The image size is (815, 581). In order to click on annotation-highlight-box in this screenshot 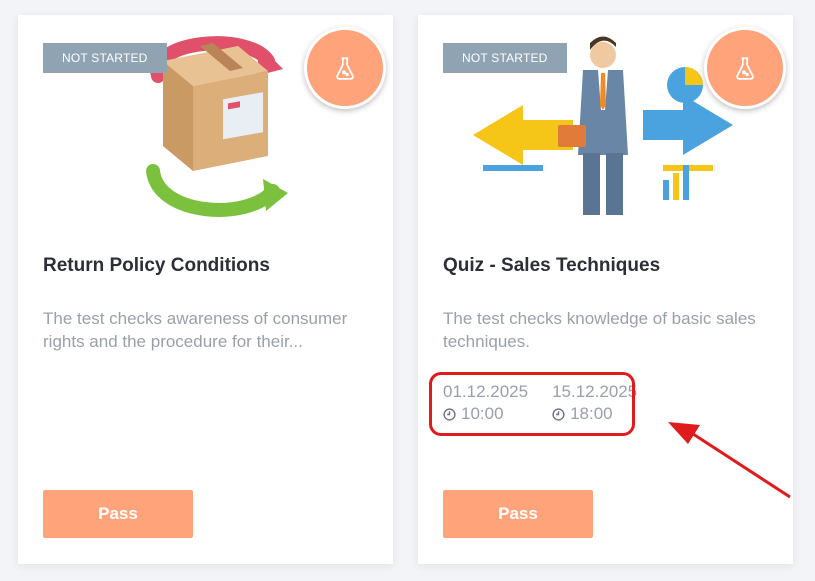, I will do `click(532, 404)`.